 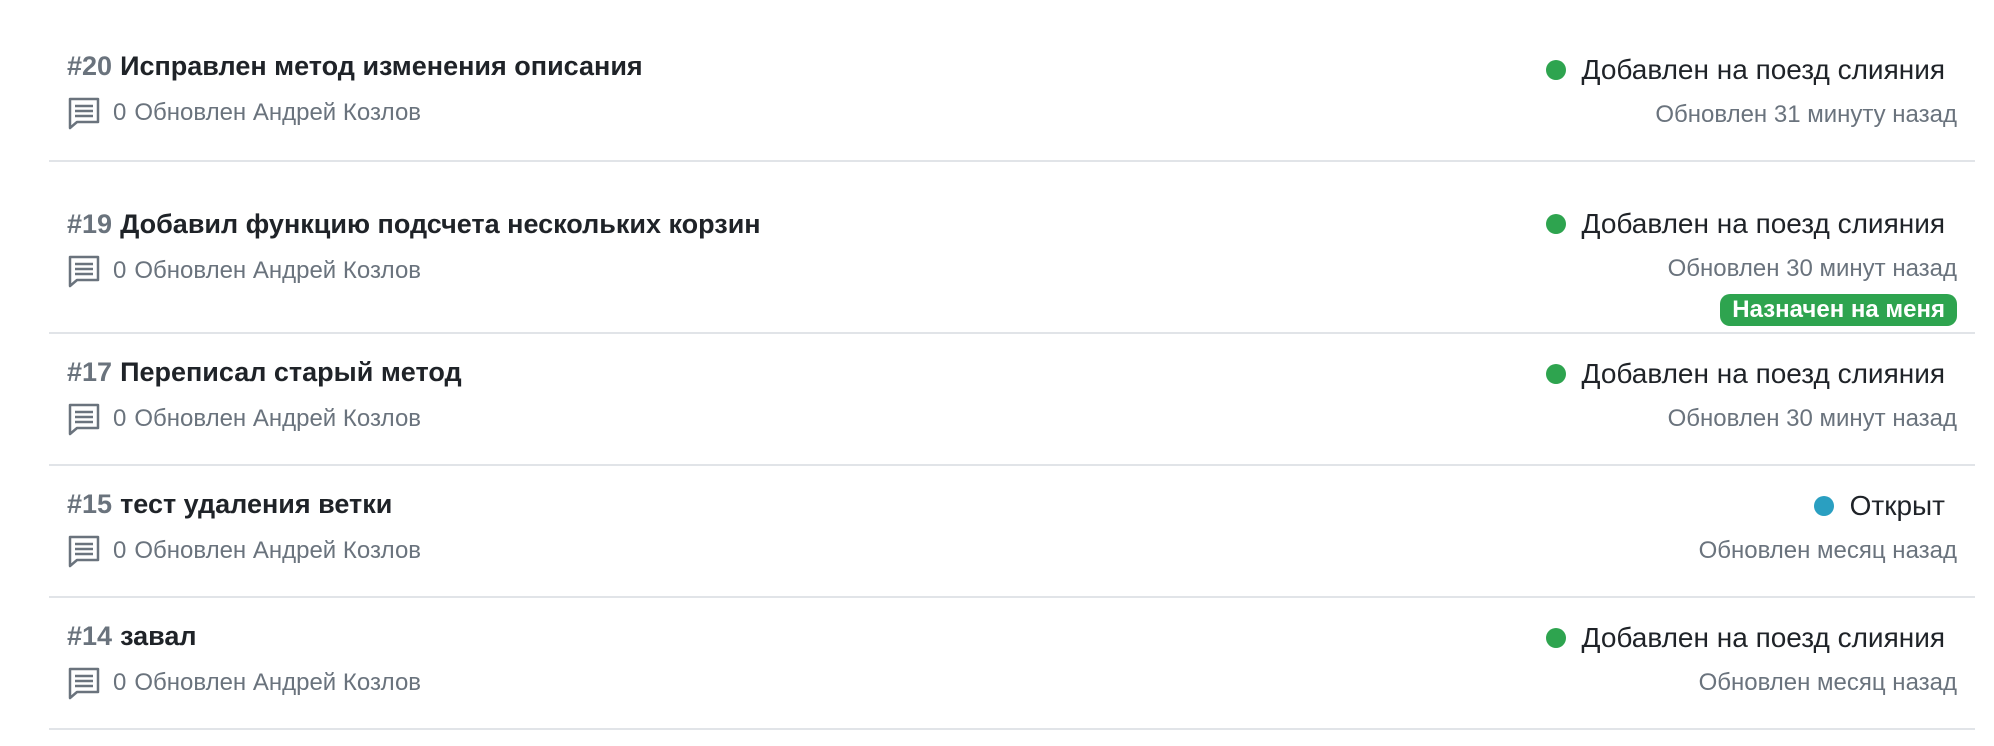 What do you see at coordinates (244, 658) in the screenshot?
I see `item-main: #14 завал 0 Обновлен Андрей Козлов` at bounding box center [244, 658].